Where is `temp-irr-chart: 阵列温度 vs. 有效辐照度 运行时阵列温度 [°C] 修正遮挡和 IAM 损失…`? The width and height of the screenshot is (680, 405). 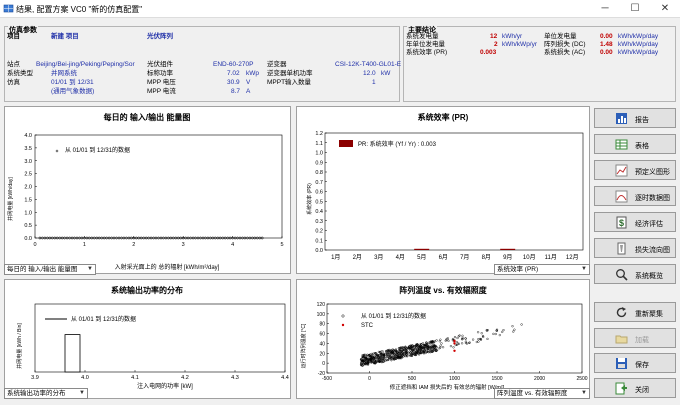
temp-irr-chart: 阵列温度 vs. 有效辐照度 运行时阵列温度 [°C] 修正遮挡和 IAM 损失… is located at coordinates (444, 338).